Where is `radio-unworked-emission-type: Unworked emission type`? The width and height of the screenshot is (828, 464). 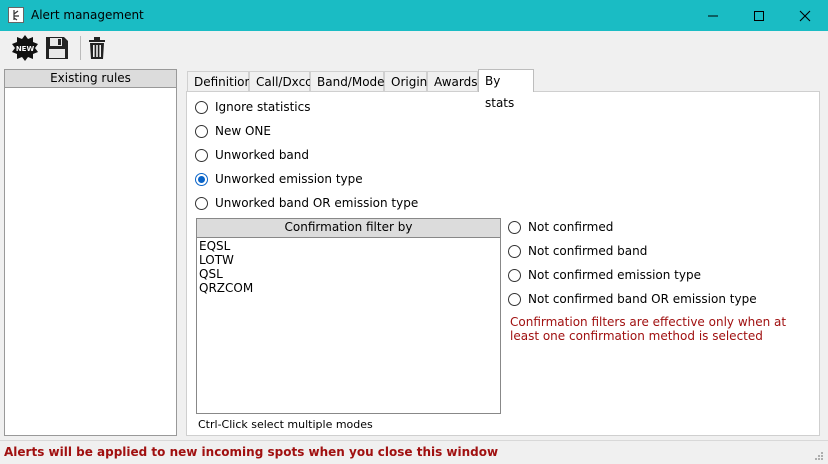 radio-unworked-emission-type: Unworked emission type is located at coordinates (279, 179).